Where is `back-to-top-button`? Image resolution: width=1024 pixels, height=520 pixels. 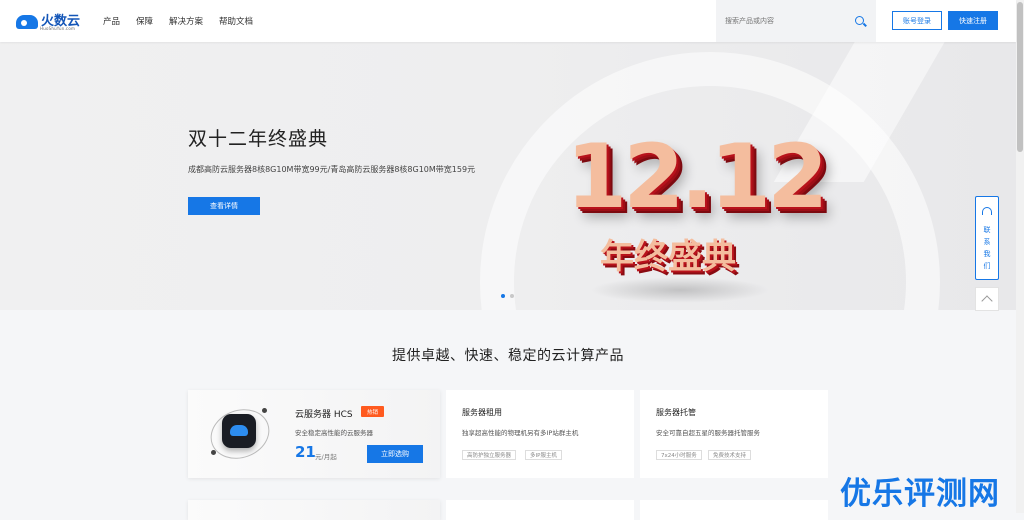 back-to-top-button is located at coordinates (987, 299).